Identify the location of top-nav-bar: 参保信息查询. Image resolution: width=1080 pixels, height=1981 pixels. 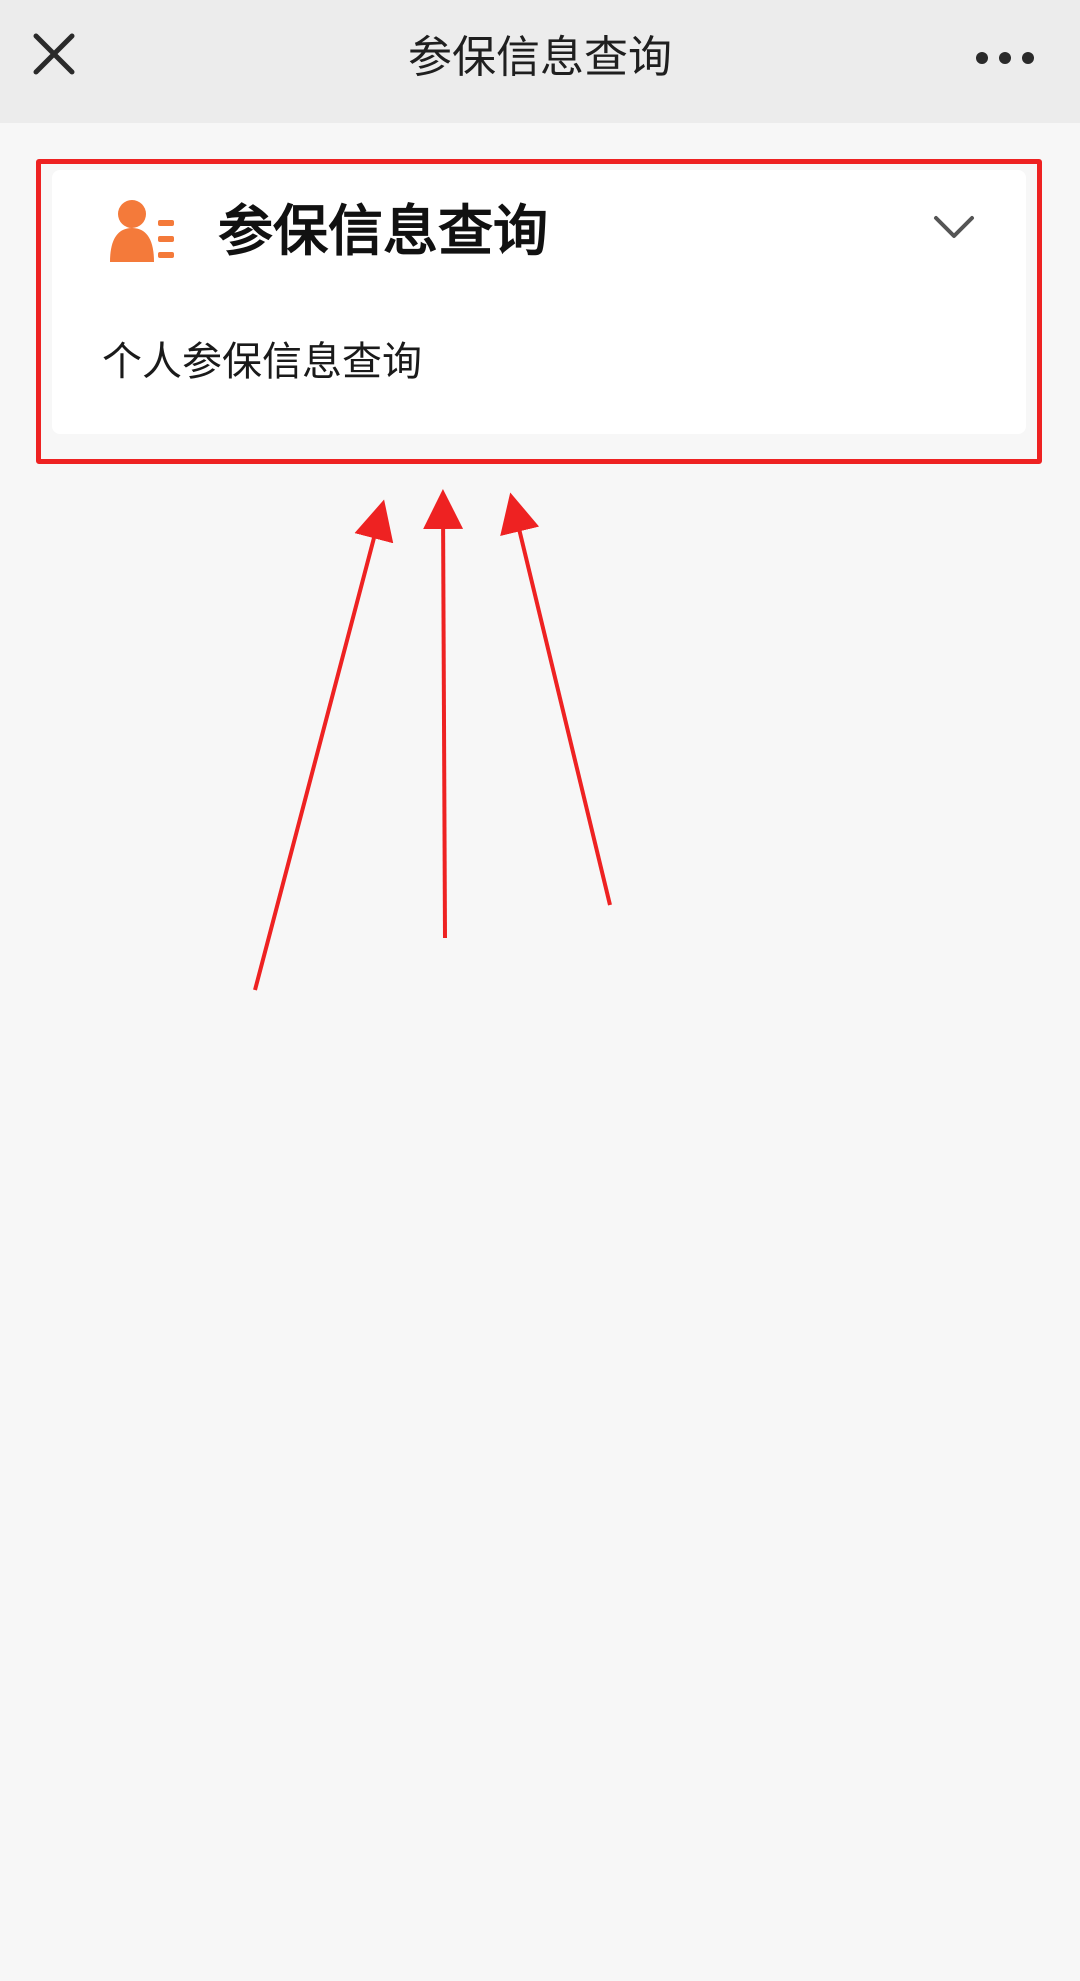
(540, 61).